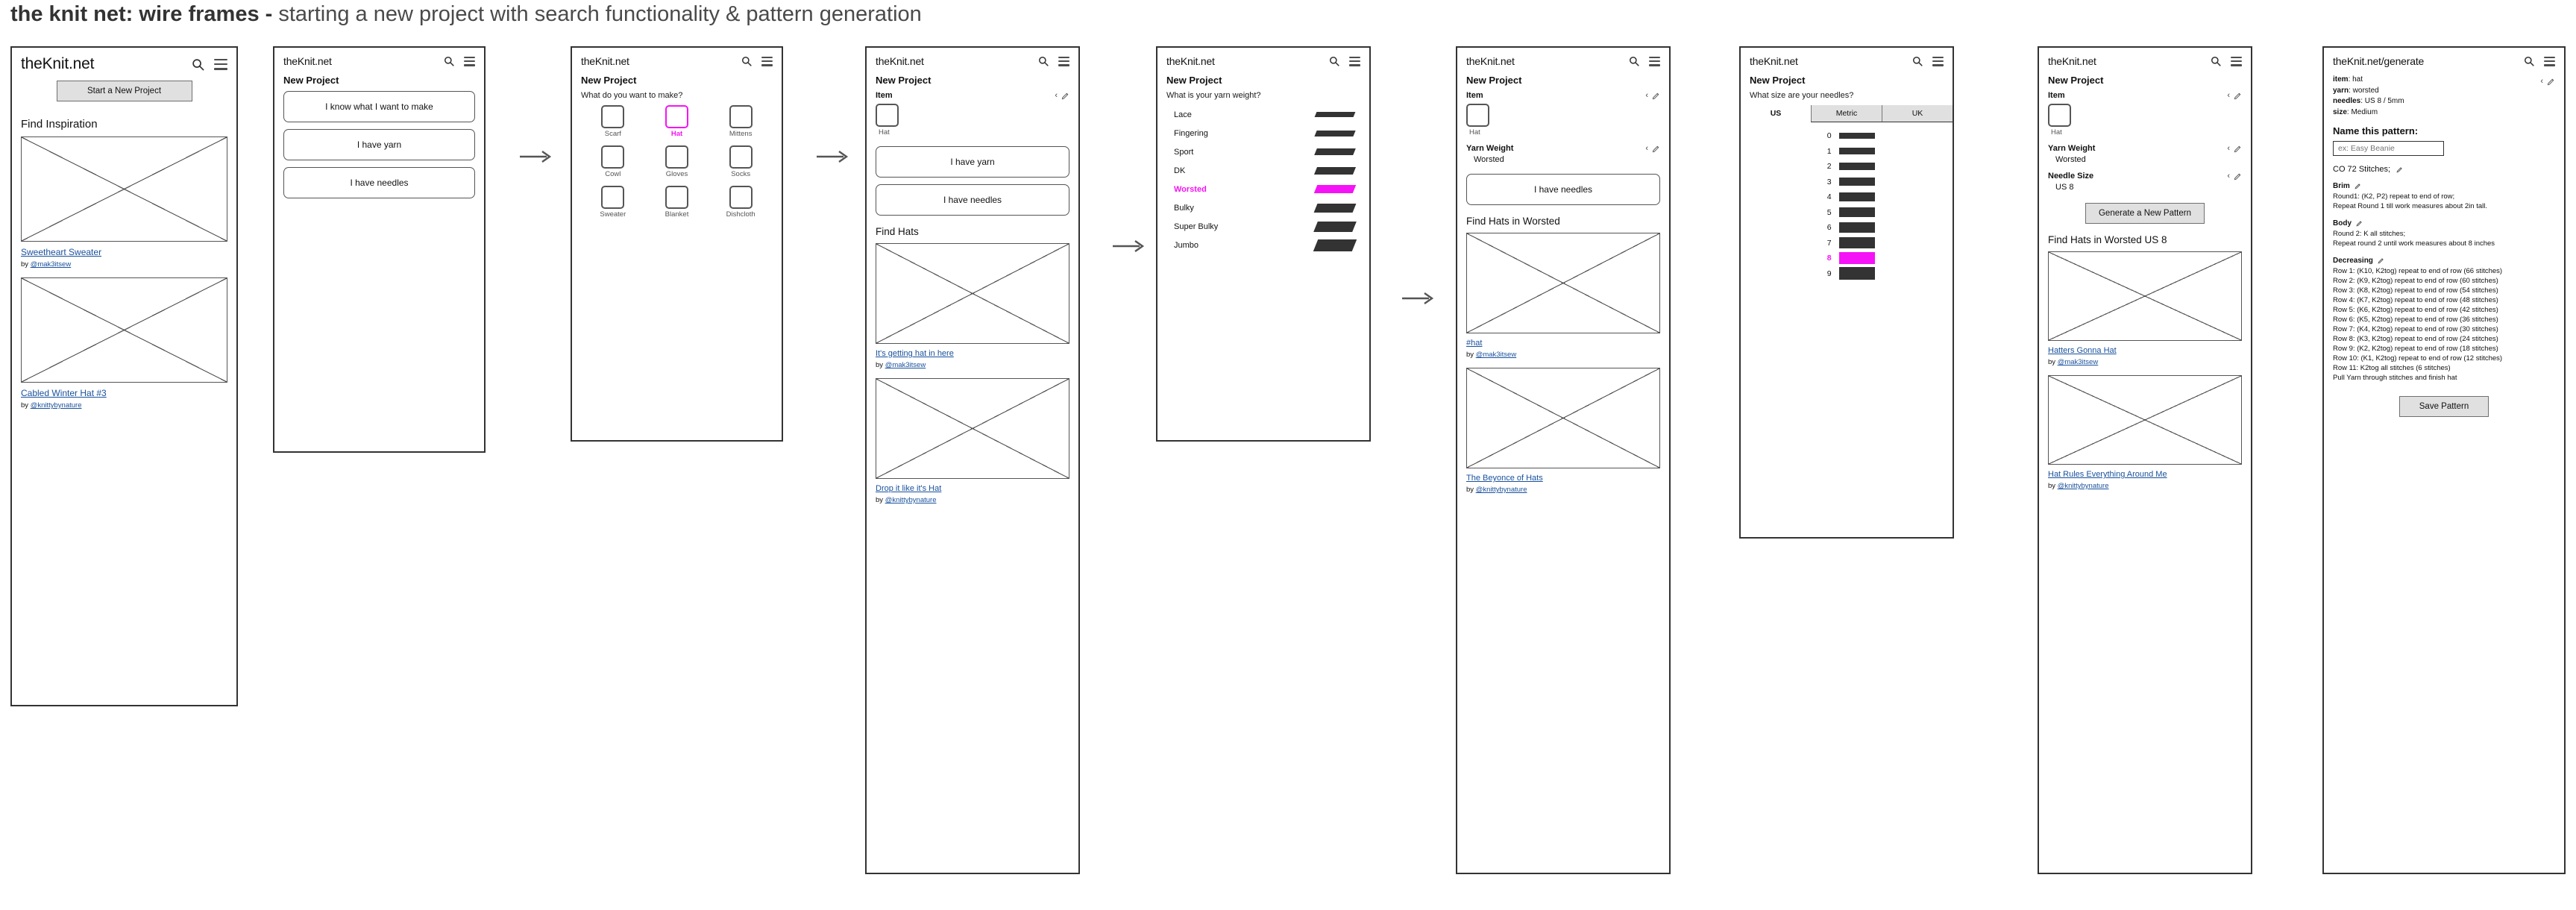  I want to click on option-i-have-yarn: I have yarn, so click(973, 162).